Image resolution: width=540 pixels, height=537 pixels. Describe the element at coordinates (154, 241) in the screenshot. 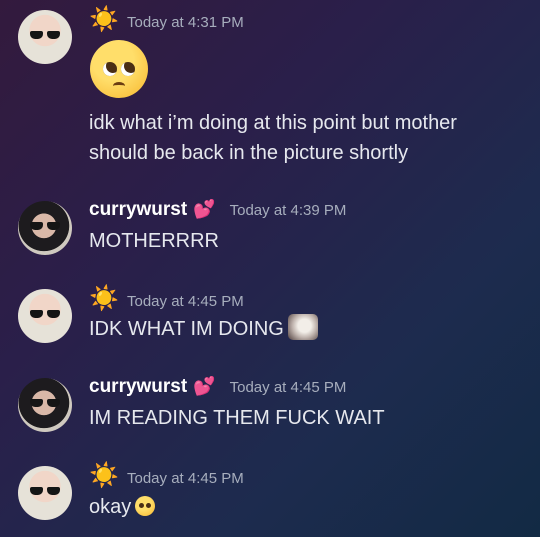

I see `message-text: MOTHERRRR` at that location.